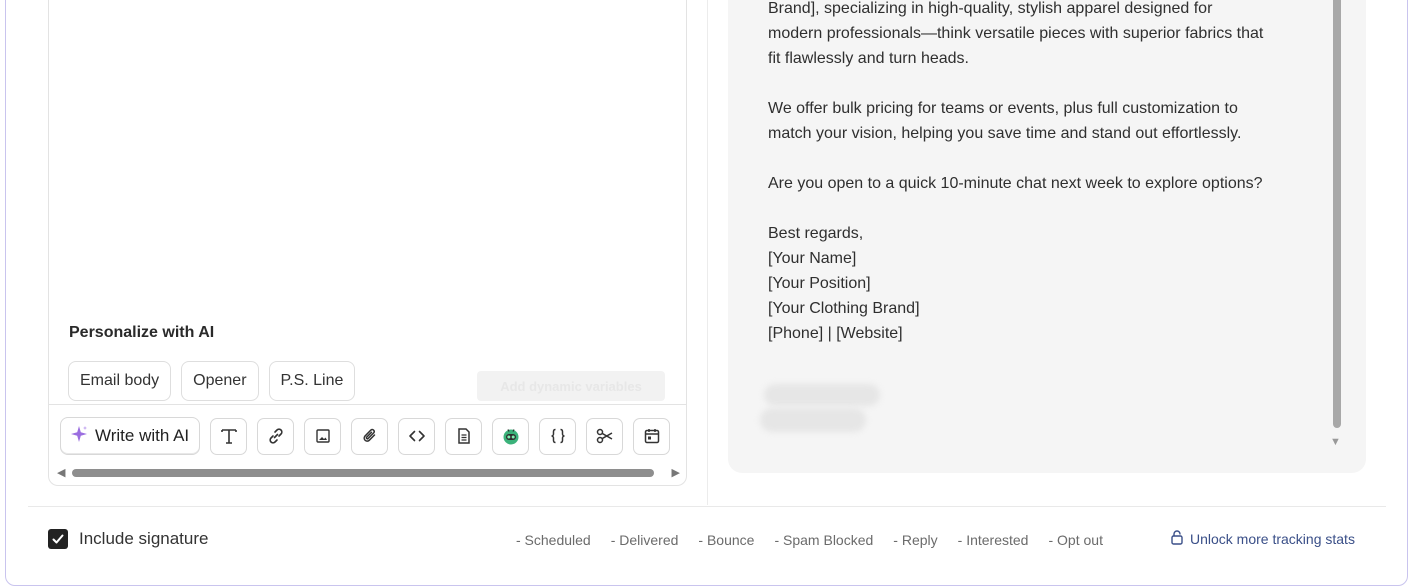 This screenshot has width=1409, height=587. Describe the element at coordinates (417, 436) in the screenshot. I see `code-icon` at that location.